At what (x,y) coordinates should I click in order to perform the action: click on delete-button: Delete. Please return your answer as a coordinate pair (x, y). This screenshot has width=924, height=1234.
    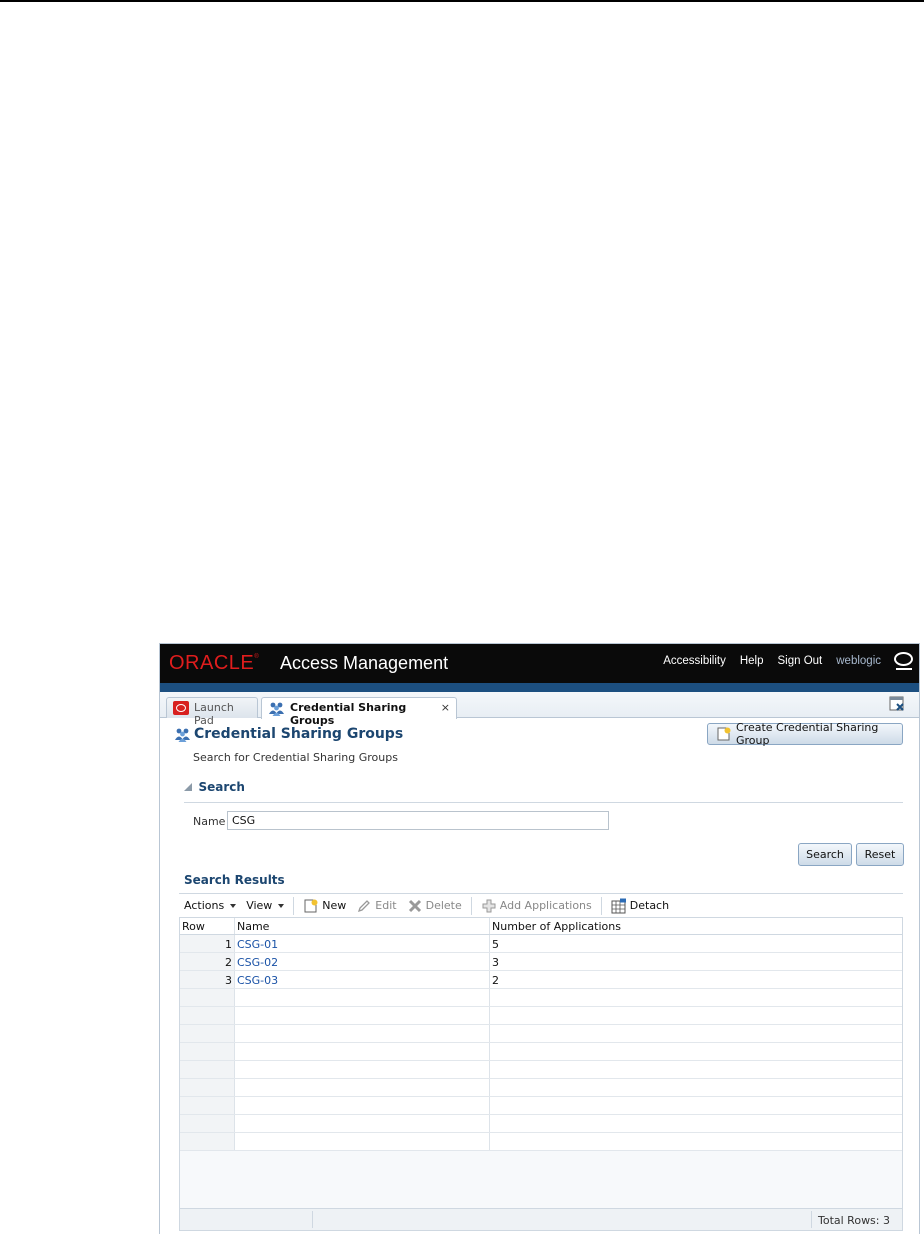
    Looking at the image, I should click on (434, 906).